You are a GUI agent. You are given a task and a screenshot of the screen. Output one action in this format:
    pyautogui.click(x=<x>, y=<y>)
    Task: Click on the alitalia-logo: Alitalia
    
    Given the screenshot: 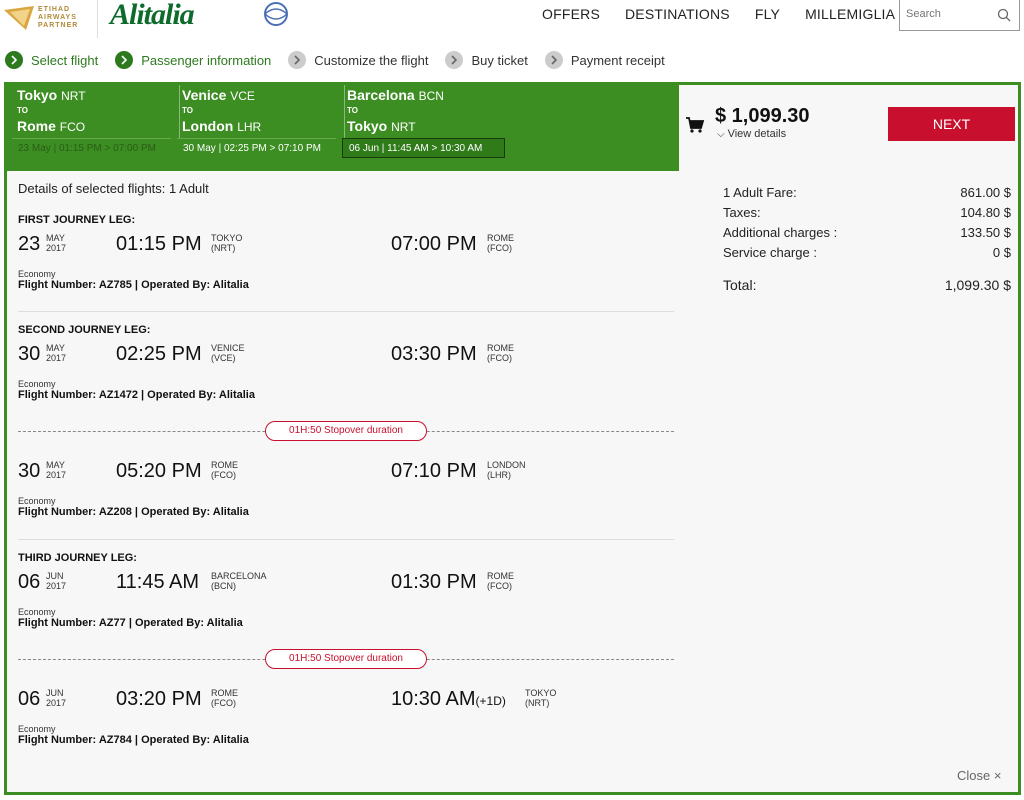 What is the action you would take?
    pyautogui.click(x=152, y=16)
    